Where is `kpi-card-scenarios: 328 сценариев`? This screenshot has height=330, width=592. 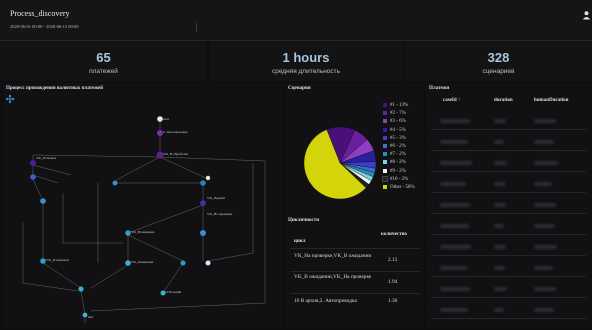
kpi-card-scenarios: 328 сценариев is located at coordinates (498, 61).